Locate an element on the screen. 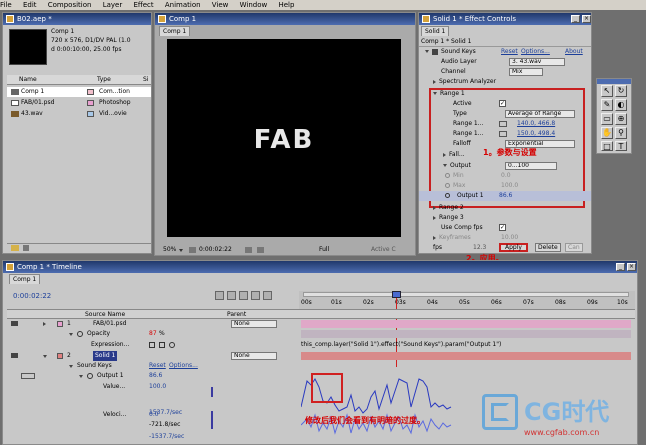 This screenshot has height=445, width=646. text-tool-icon: T is located at coordinates (621, 146).